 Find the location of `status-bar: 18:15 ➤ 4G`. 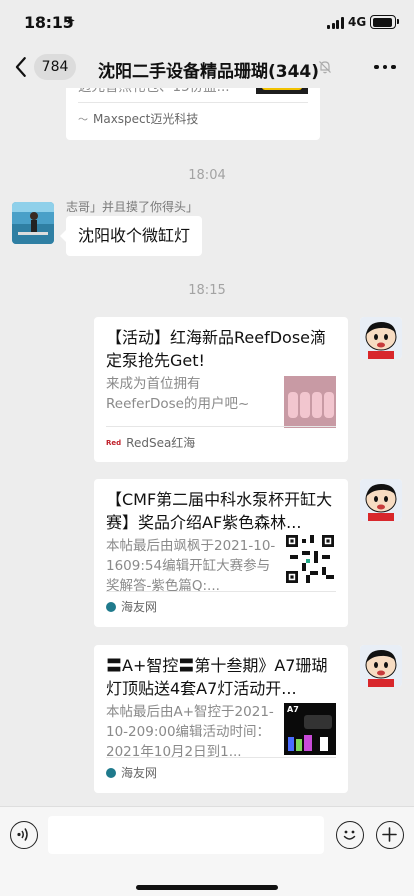

status-bar: 18:15 ➤ 4G is located at coordinates (207, 23).